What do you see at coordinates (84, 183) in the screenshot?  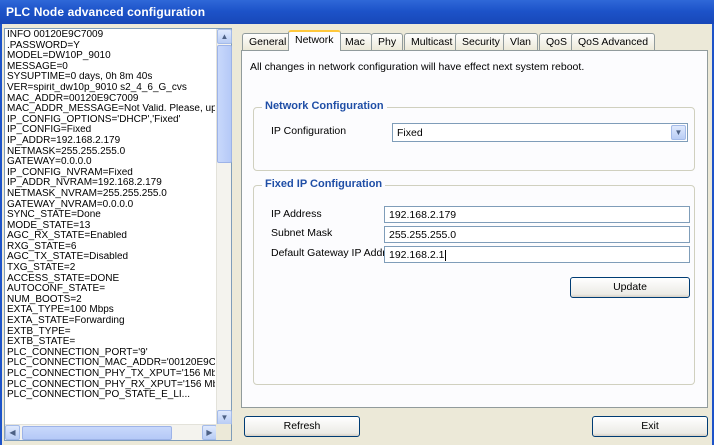 I see `info-line: IP_ADDR_NVRAM=192.168.2.179` at bounding box center [84, 183].